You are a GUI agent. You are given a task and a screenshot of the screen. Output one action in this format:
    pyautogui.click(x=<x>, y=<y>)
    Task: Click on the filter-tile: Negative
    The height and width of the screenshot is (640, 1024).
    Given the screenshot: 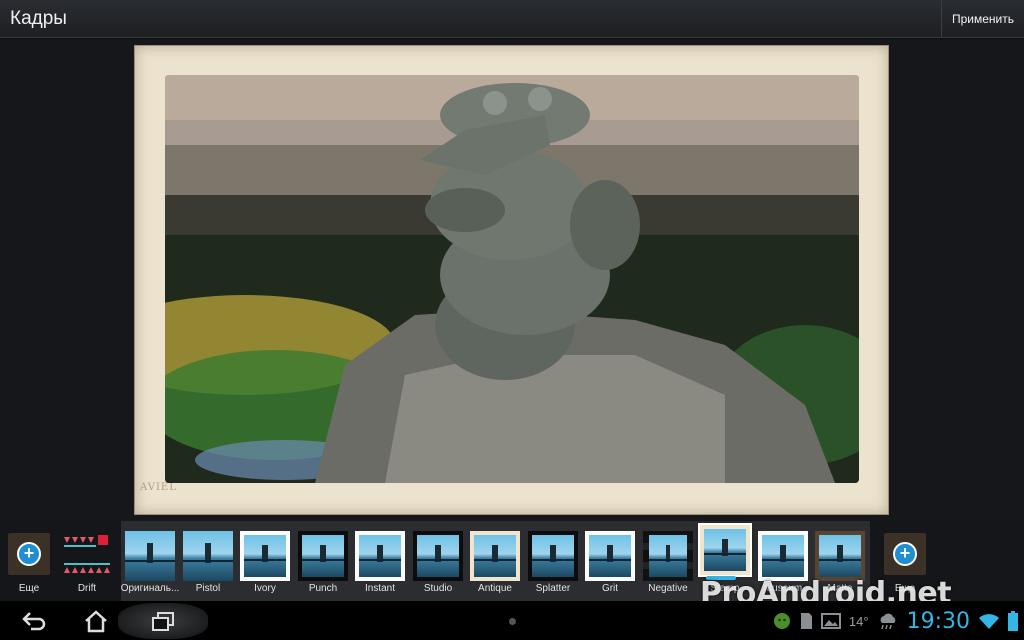 What is the action you would take?
    pyautogui.click(x=668, y=561)
    